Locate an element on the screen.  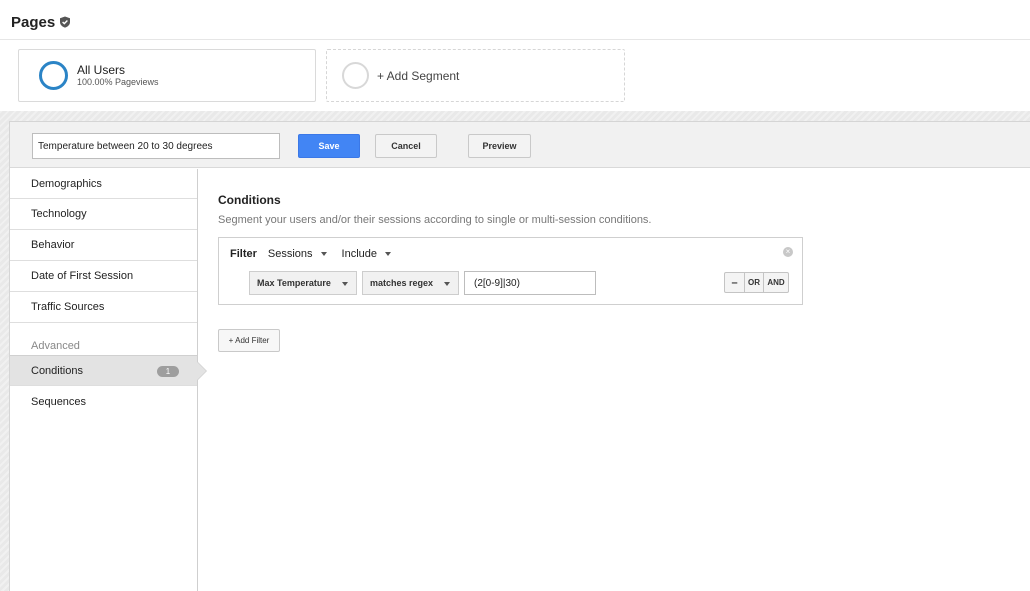
sidebar-item-technology: Technology is located at coordinates (103, 214).